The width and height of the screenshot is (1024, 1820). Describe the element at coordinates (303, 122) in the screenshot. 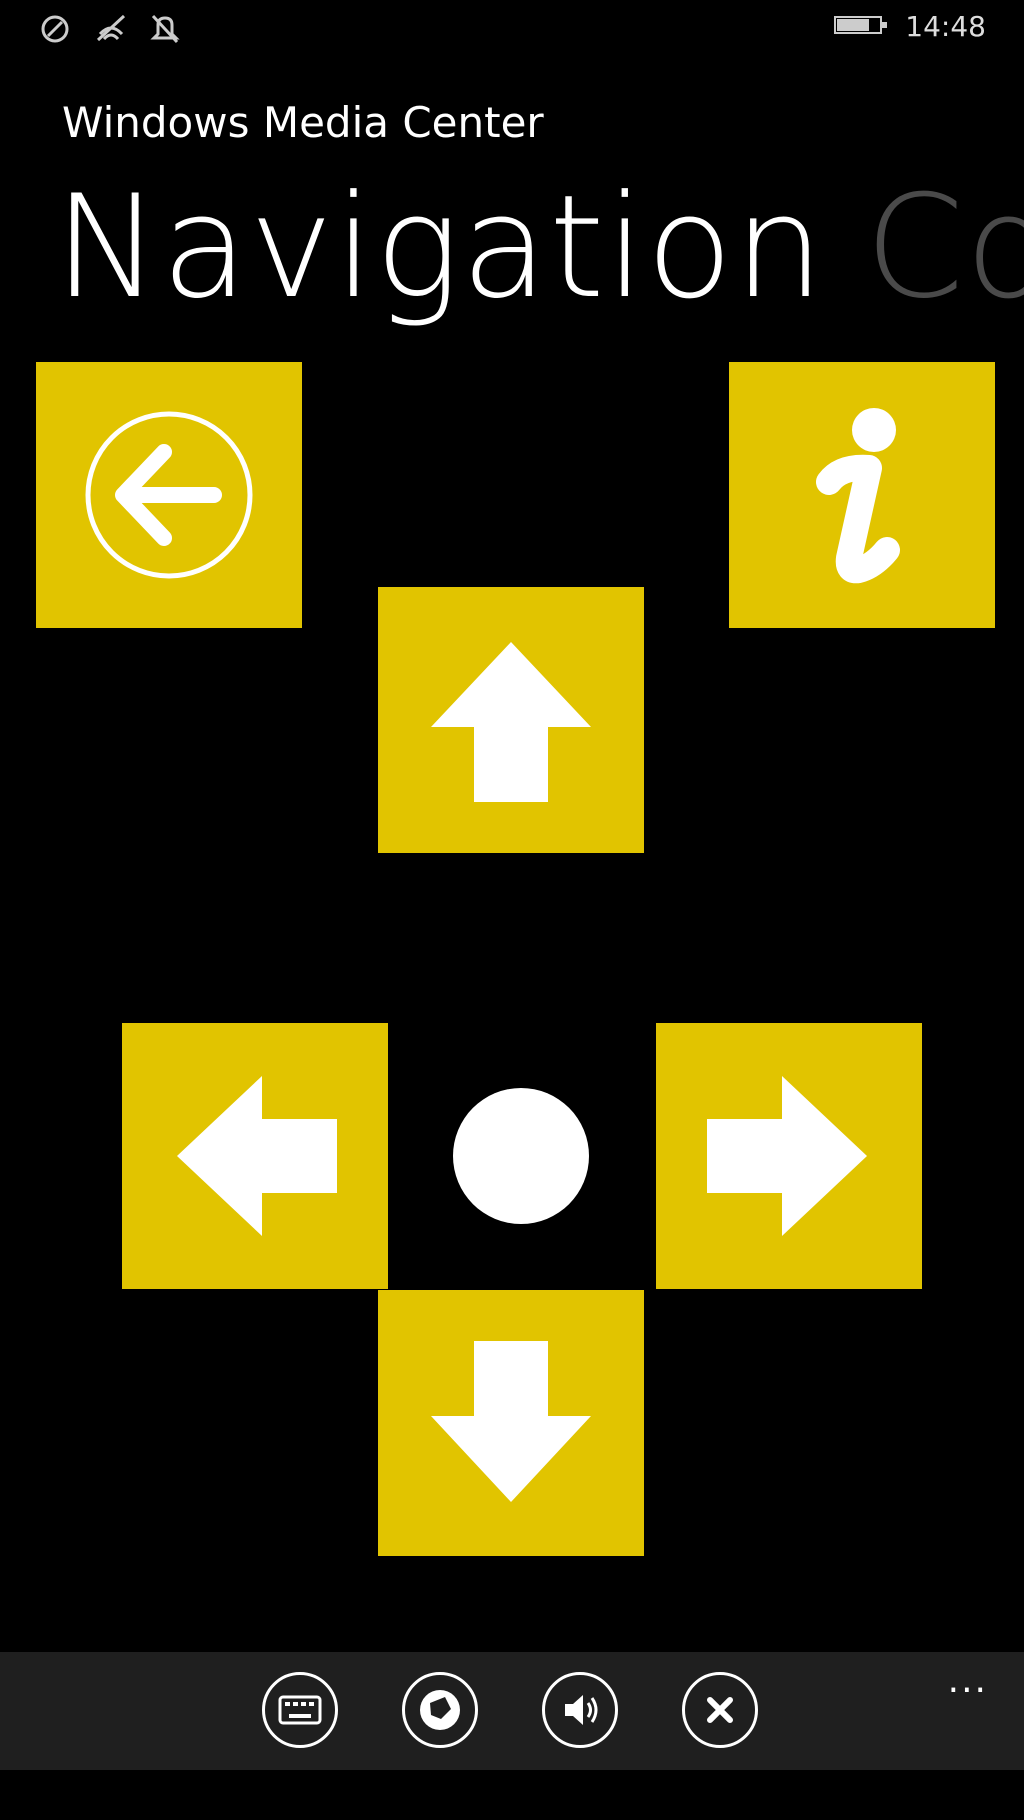

I see `app-title: Windows Media Center` at that location.